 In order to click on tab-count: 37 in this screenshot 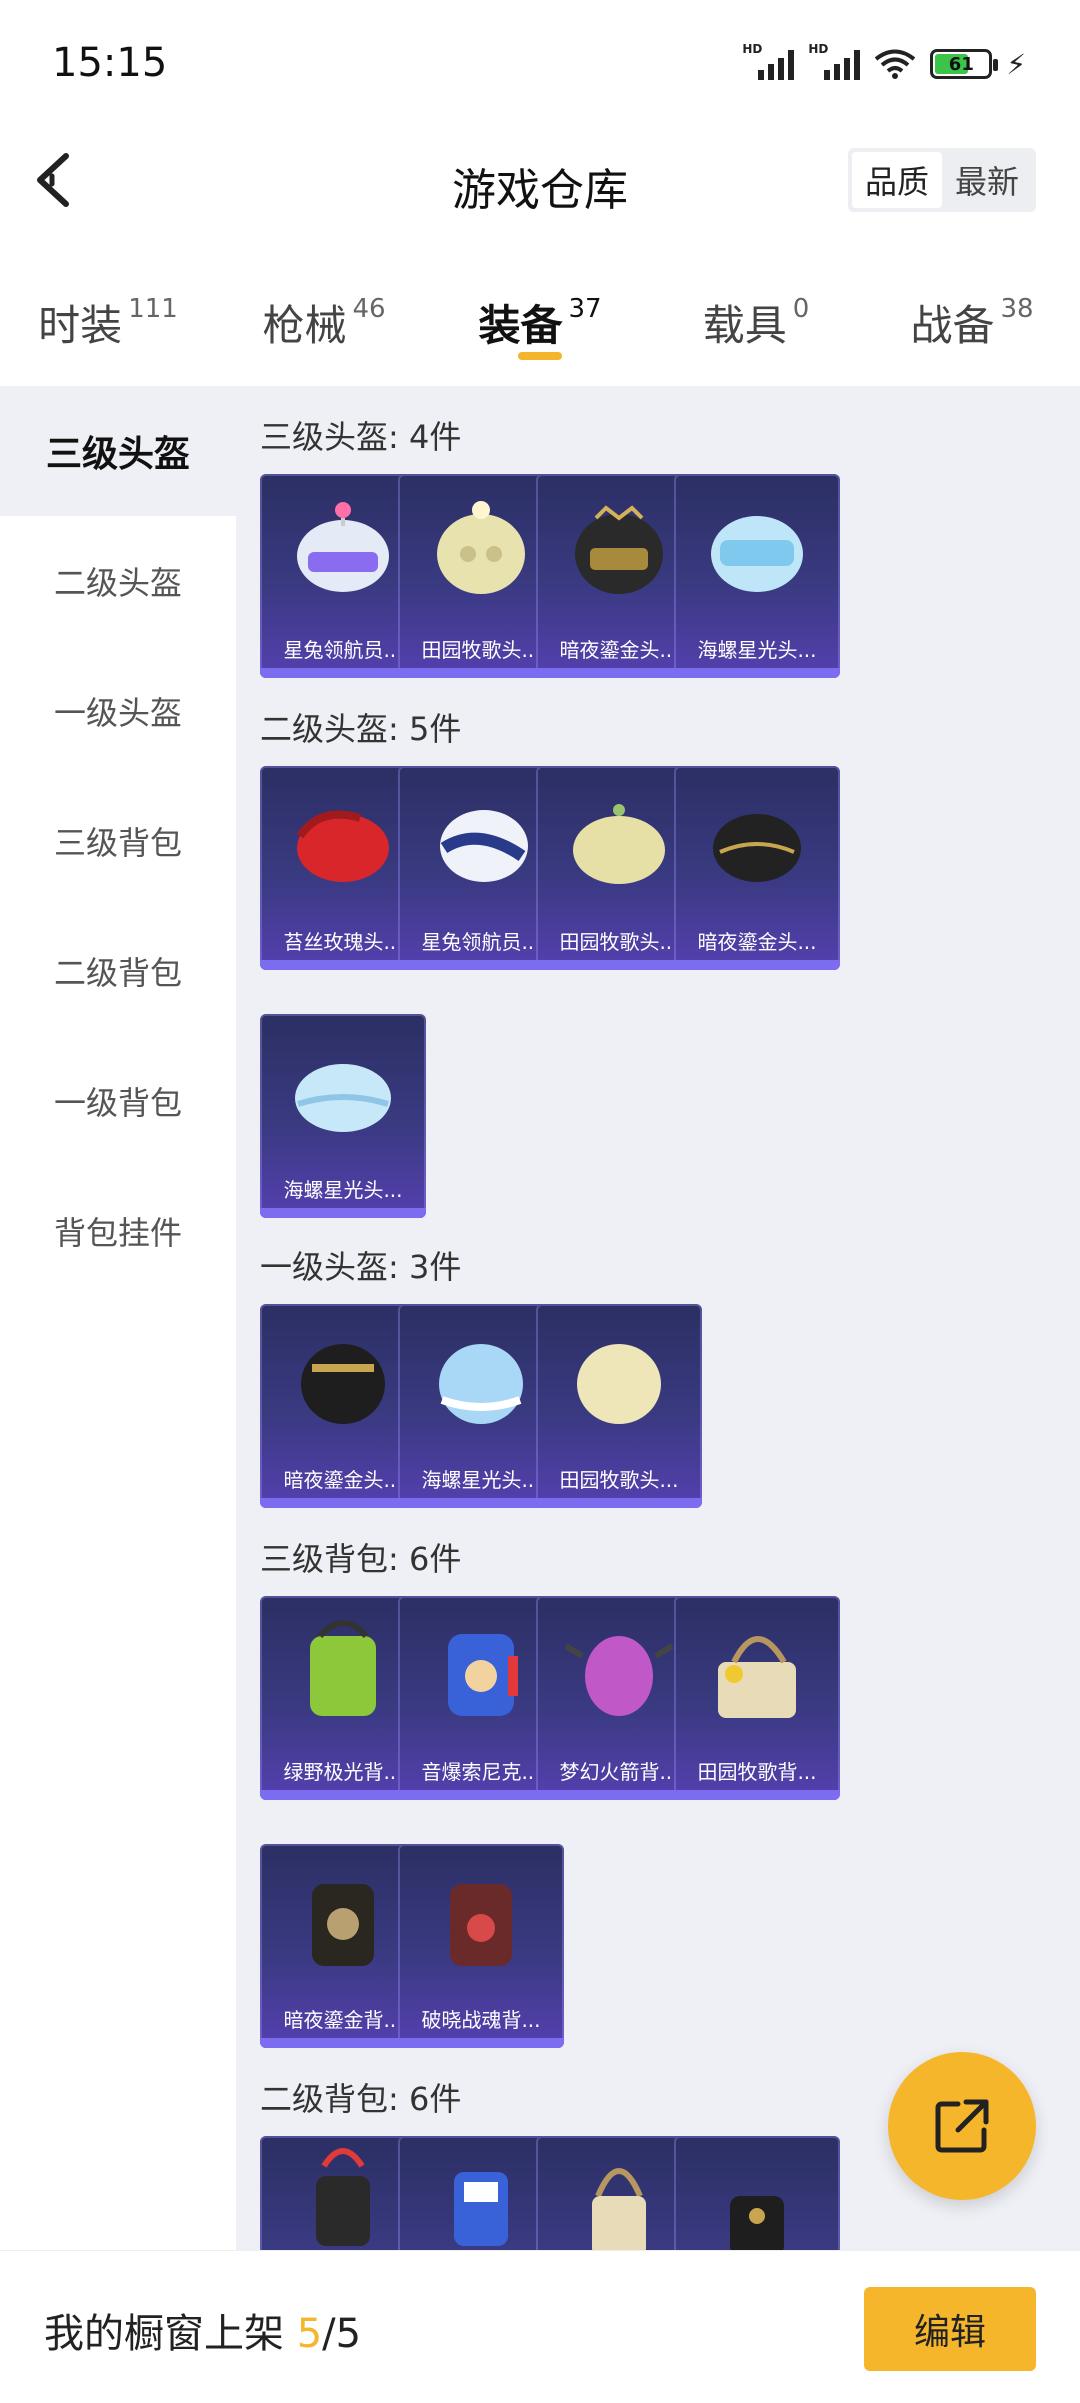, I will do `click(585, 309)`.